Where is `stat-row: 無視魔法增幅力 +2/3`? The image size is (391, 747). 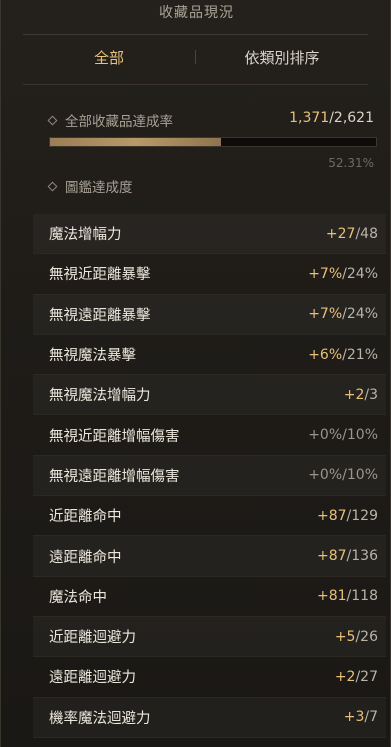 stat-row: 無視魔法增幅力 +2/3 is located at coordinates (209, 395).